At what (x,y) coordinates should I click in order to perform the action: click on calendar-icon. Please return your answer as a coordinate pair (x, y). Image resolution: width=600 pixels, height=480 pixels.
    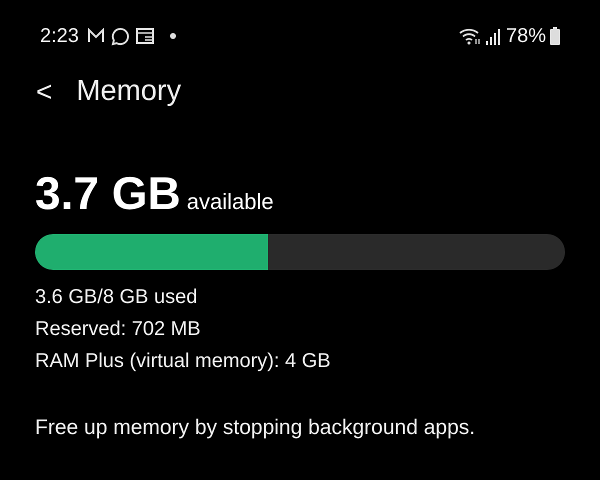
    Looking at the image, I should click on (145, 36).